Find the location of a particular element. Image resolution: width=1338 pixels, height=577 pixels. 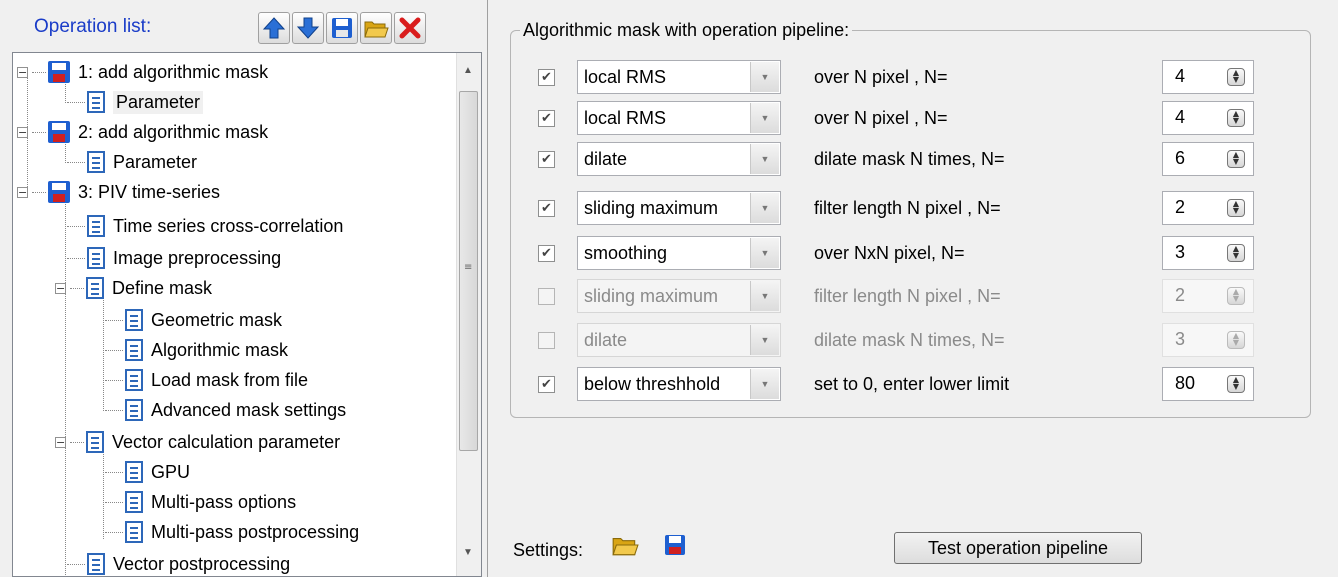

tree-node-time-series: Time series cross-correlation is located at coordinates (205, 226).